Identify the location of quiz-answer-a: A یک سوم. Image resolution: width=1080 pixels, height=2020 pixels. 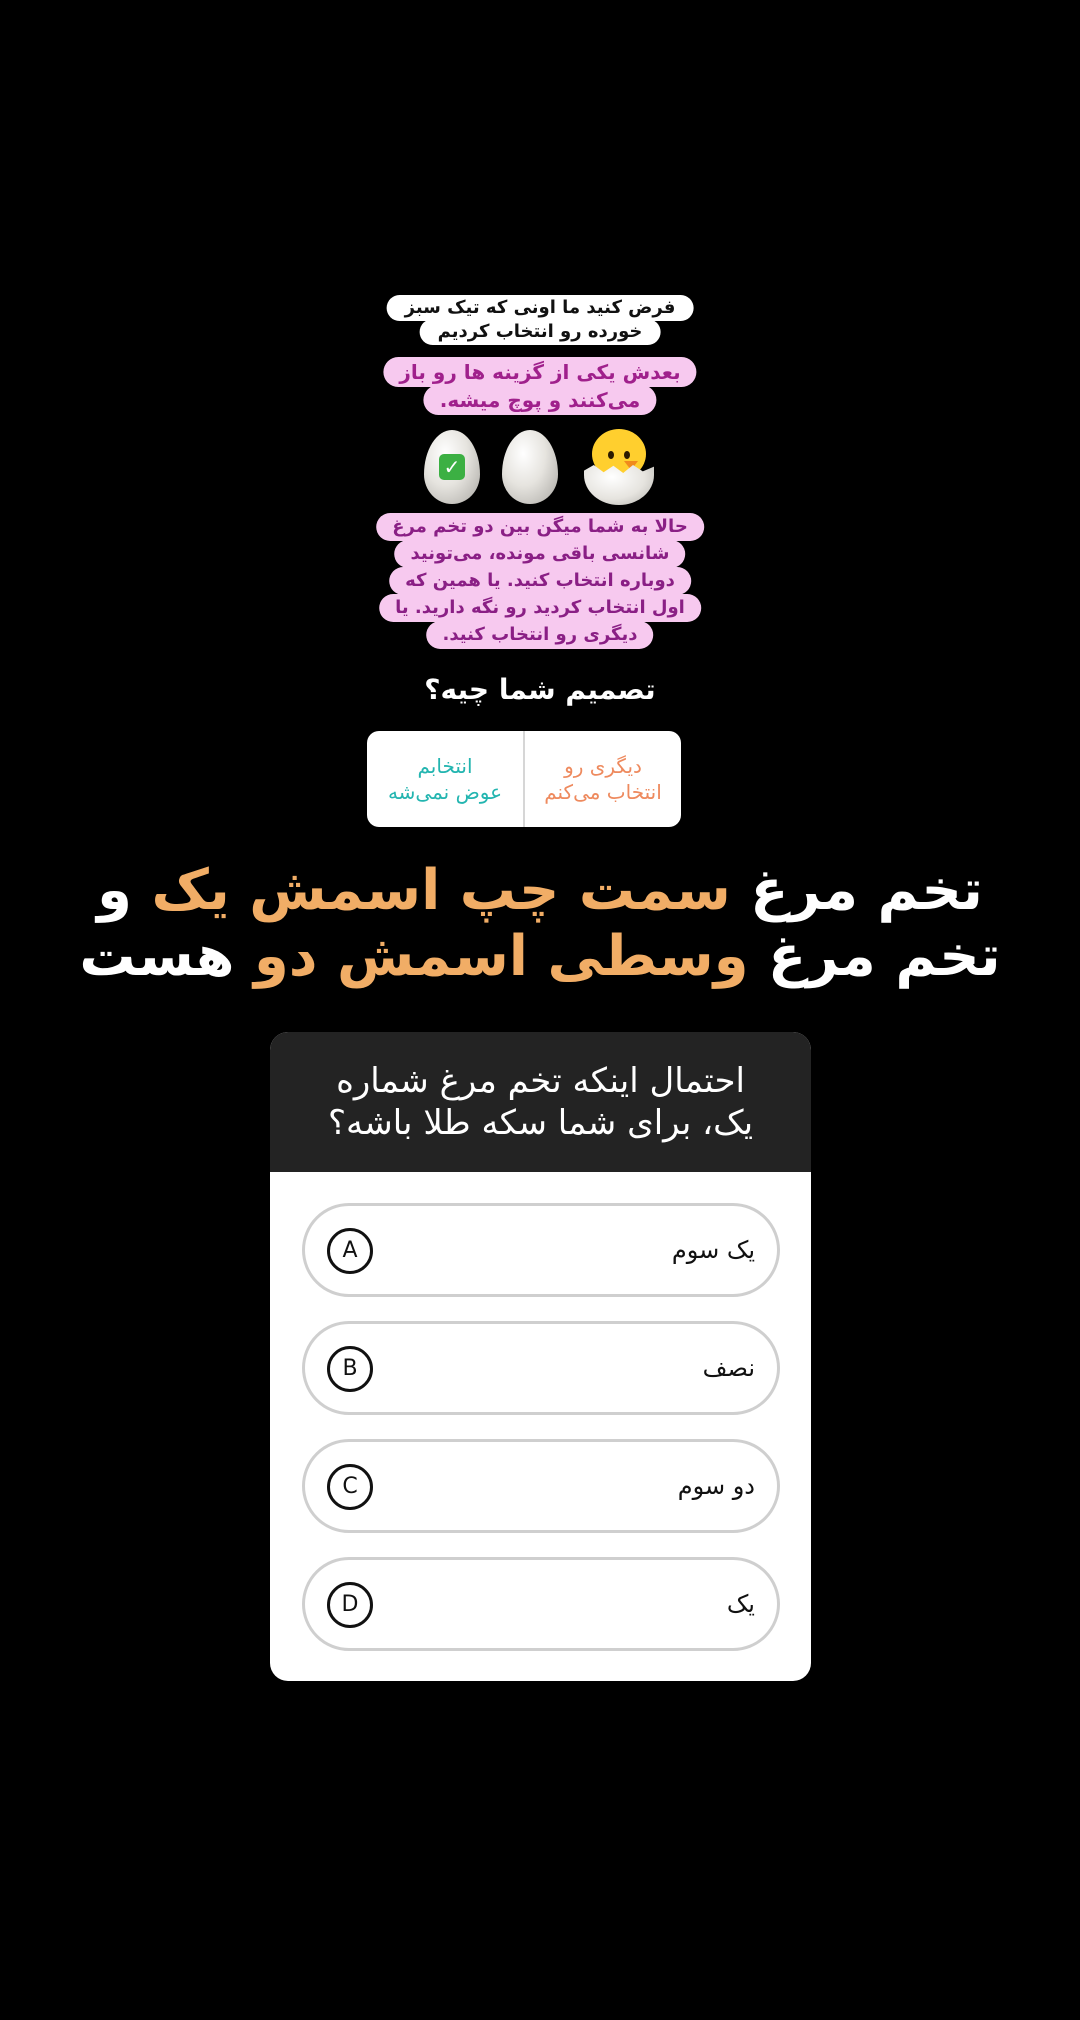
(541, 1250).